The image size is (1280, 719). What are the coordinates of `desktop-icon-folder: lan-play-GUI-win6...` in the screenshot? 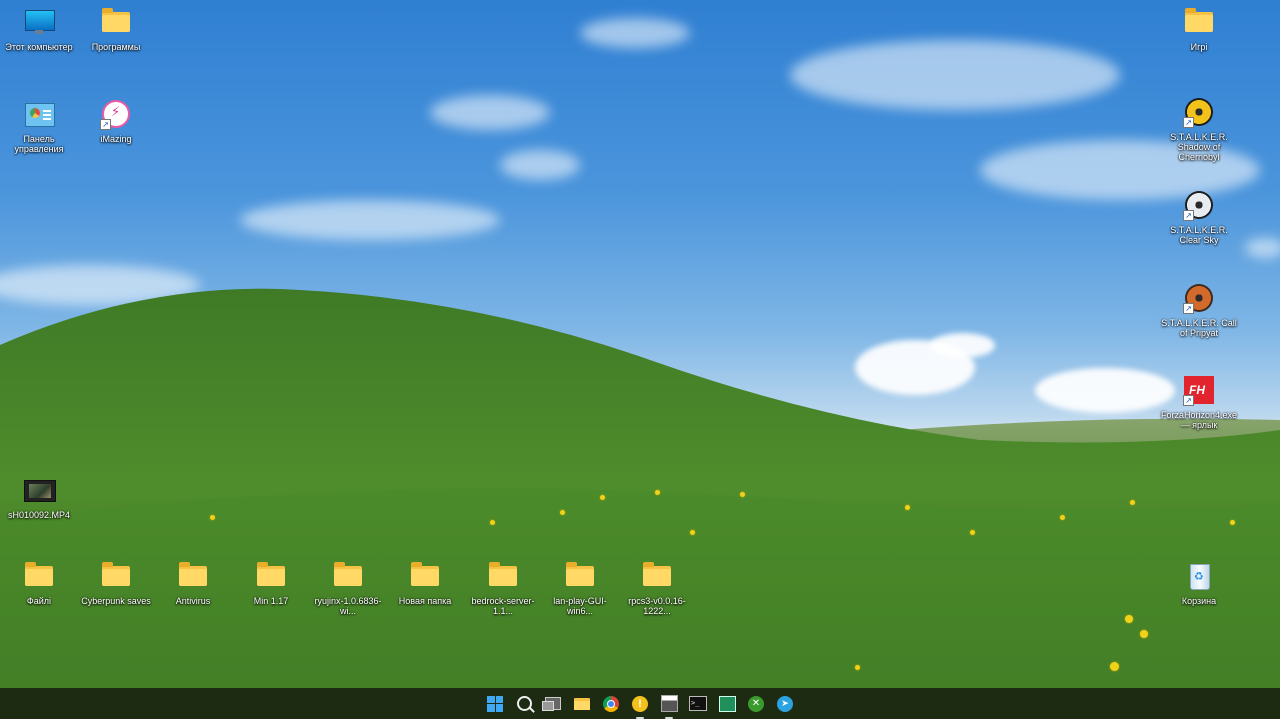 It's located at (580, 588).